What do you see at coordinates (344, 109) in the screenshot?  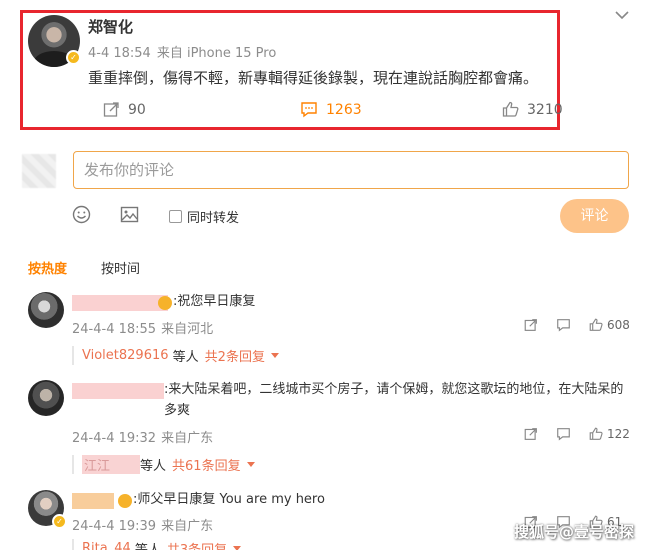 I see `comment-count: 1263` at bounding box center [344, 109].